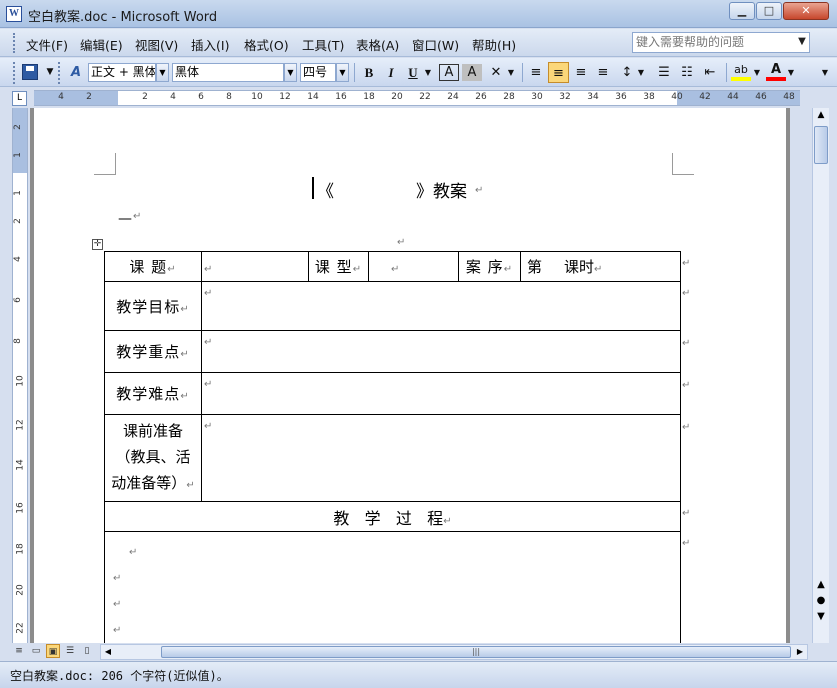 Image resolution: width=837 pixels, height=688 pixels. Describe the element at coordinates (153, 393) in the screenshot. I see `difficulties-label-cell: 教学难点↵` at that location.